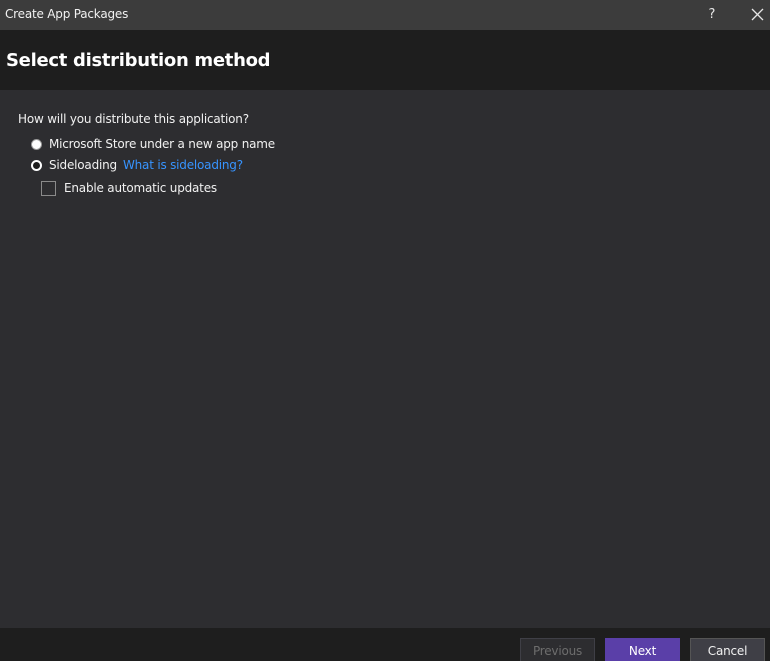  What do you see at coordinates (162, 144) in the screenshot?
I see `radio-label-microsoft-store: Microsoft Store under a new app name` at bounding box center [162, 144].